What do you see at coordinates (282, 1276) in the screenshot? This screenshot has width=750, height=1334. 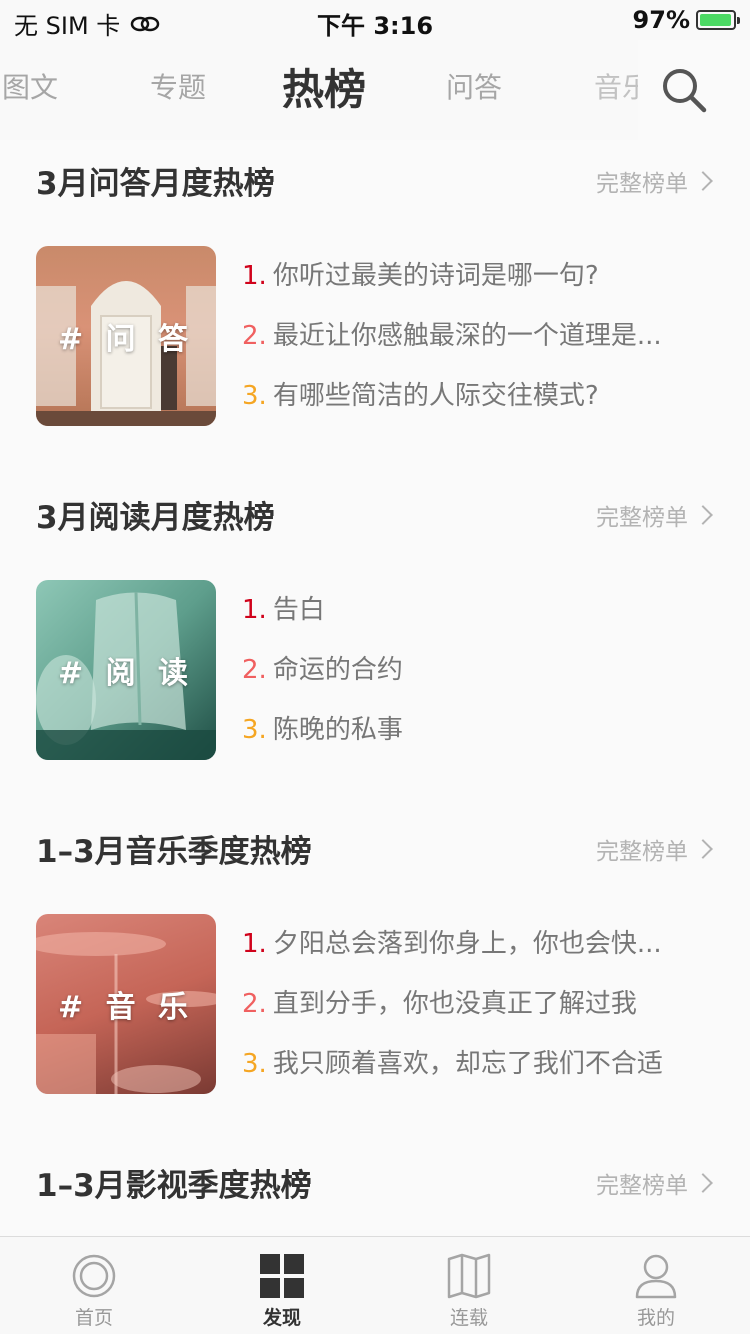 I see `grid-icon` at bounding box center [282, 1276].